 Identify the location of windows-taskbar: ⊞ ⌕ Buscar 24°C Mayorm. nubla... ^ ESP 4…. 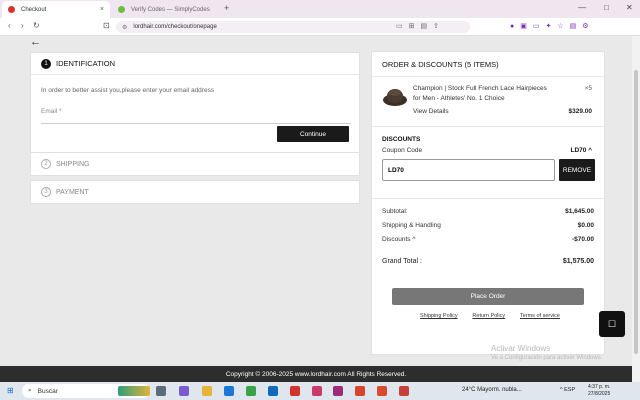
(320, 391).